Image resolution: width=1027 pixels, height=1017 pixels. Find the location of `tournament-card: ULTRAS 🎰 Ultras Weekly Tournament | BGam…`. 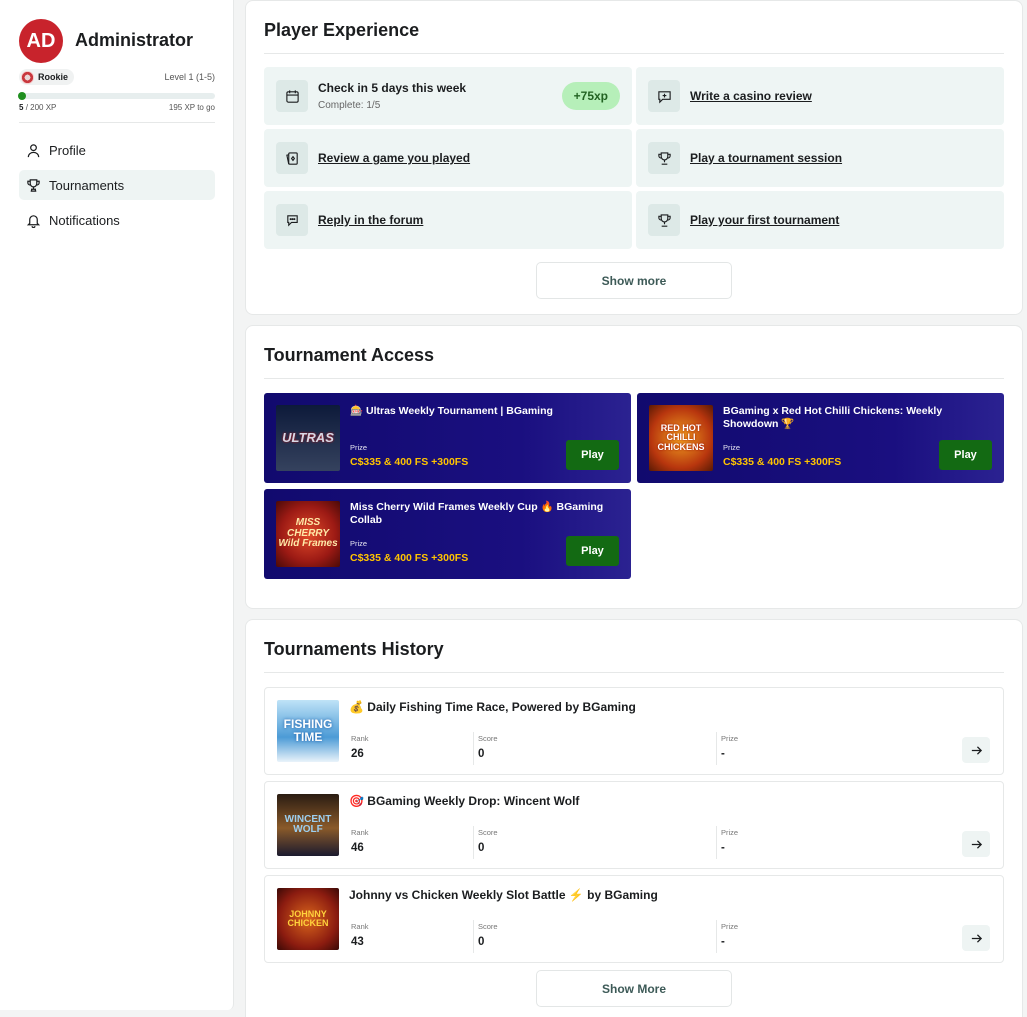

tournament-card: ULTRAS 🎰 Ultras Weekly Tournament | BGam… is located at coordinates (447, 438).